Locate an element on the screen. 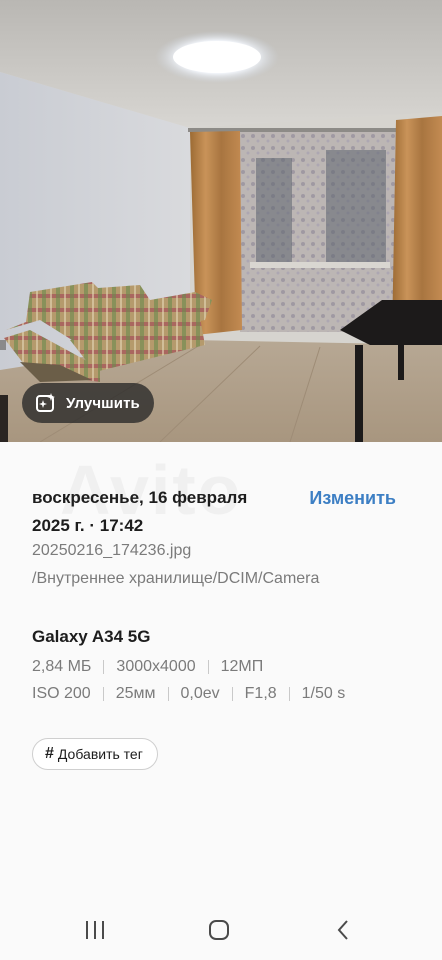  system-nav-bar is located at coordinates (221, 932).